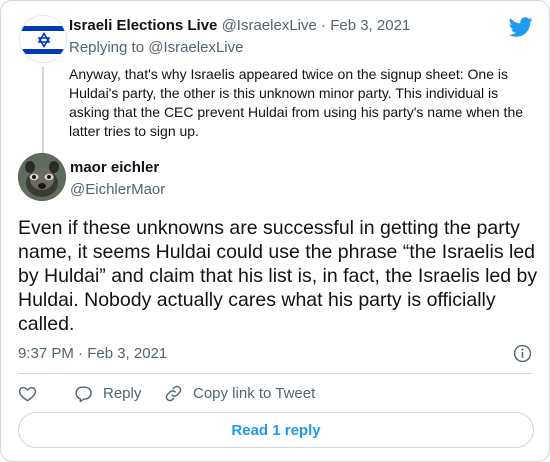  I want to click on author-handle: @EichlerMaor, so click(117, 189).